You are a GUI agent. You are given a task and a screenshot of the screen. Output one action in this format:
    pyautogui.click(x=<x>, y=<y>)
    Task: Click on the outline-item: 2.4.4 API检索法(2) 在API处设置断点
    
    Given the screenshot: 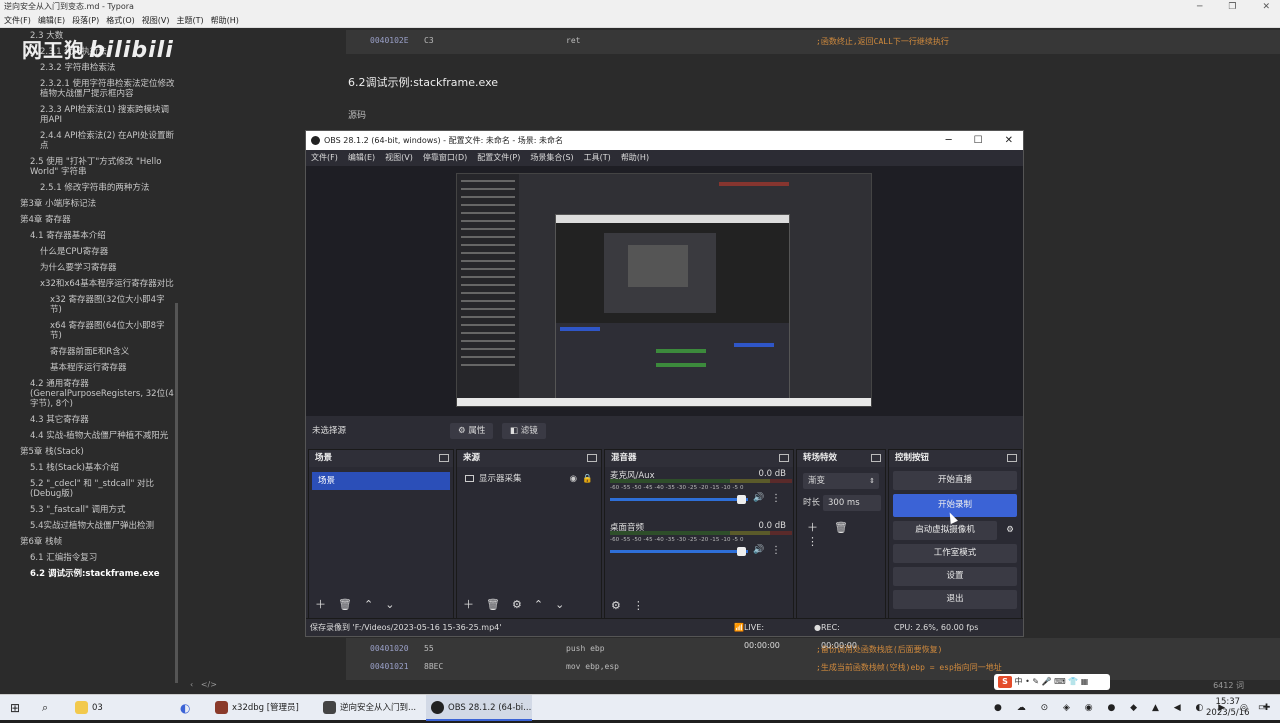 What is the action you would take?
    pyautogui.click(x=90, y=141)
    